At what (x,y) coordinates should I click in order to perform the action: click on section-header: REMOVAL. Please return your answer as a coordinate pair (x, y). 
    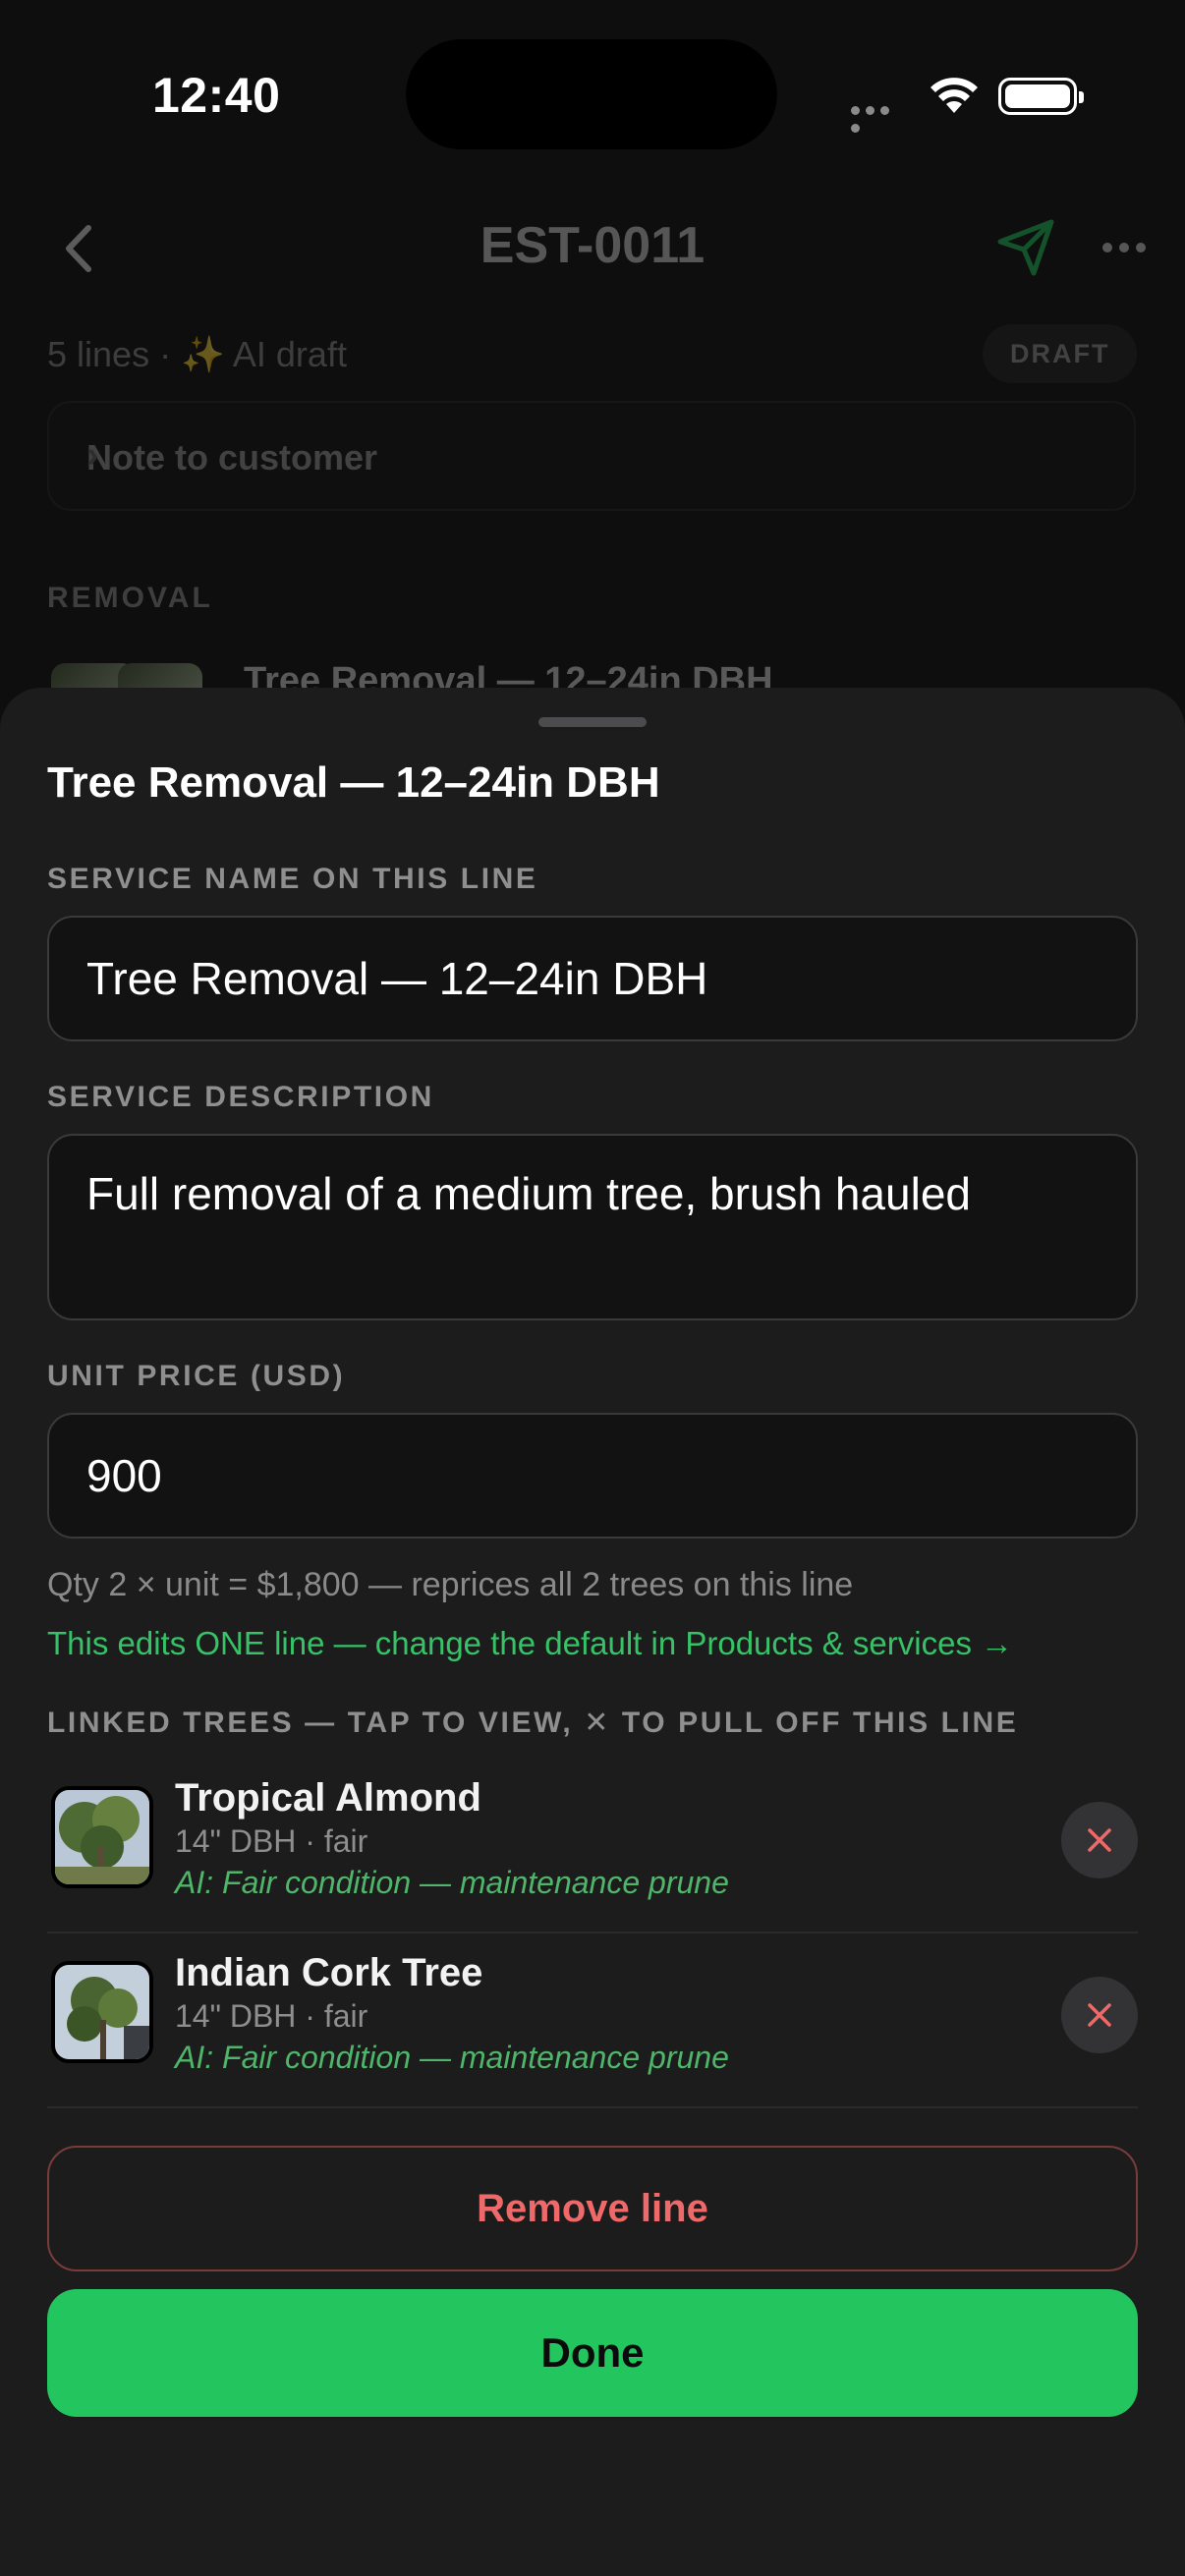
    Looking at the image, I should click on (130, 598).